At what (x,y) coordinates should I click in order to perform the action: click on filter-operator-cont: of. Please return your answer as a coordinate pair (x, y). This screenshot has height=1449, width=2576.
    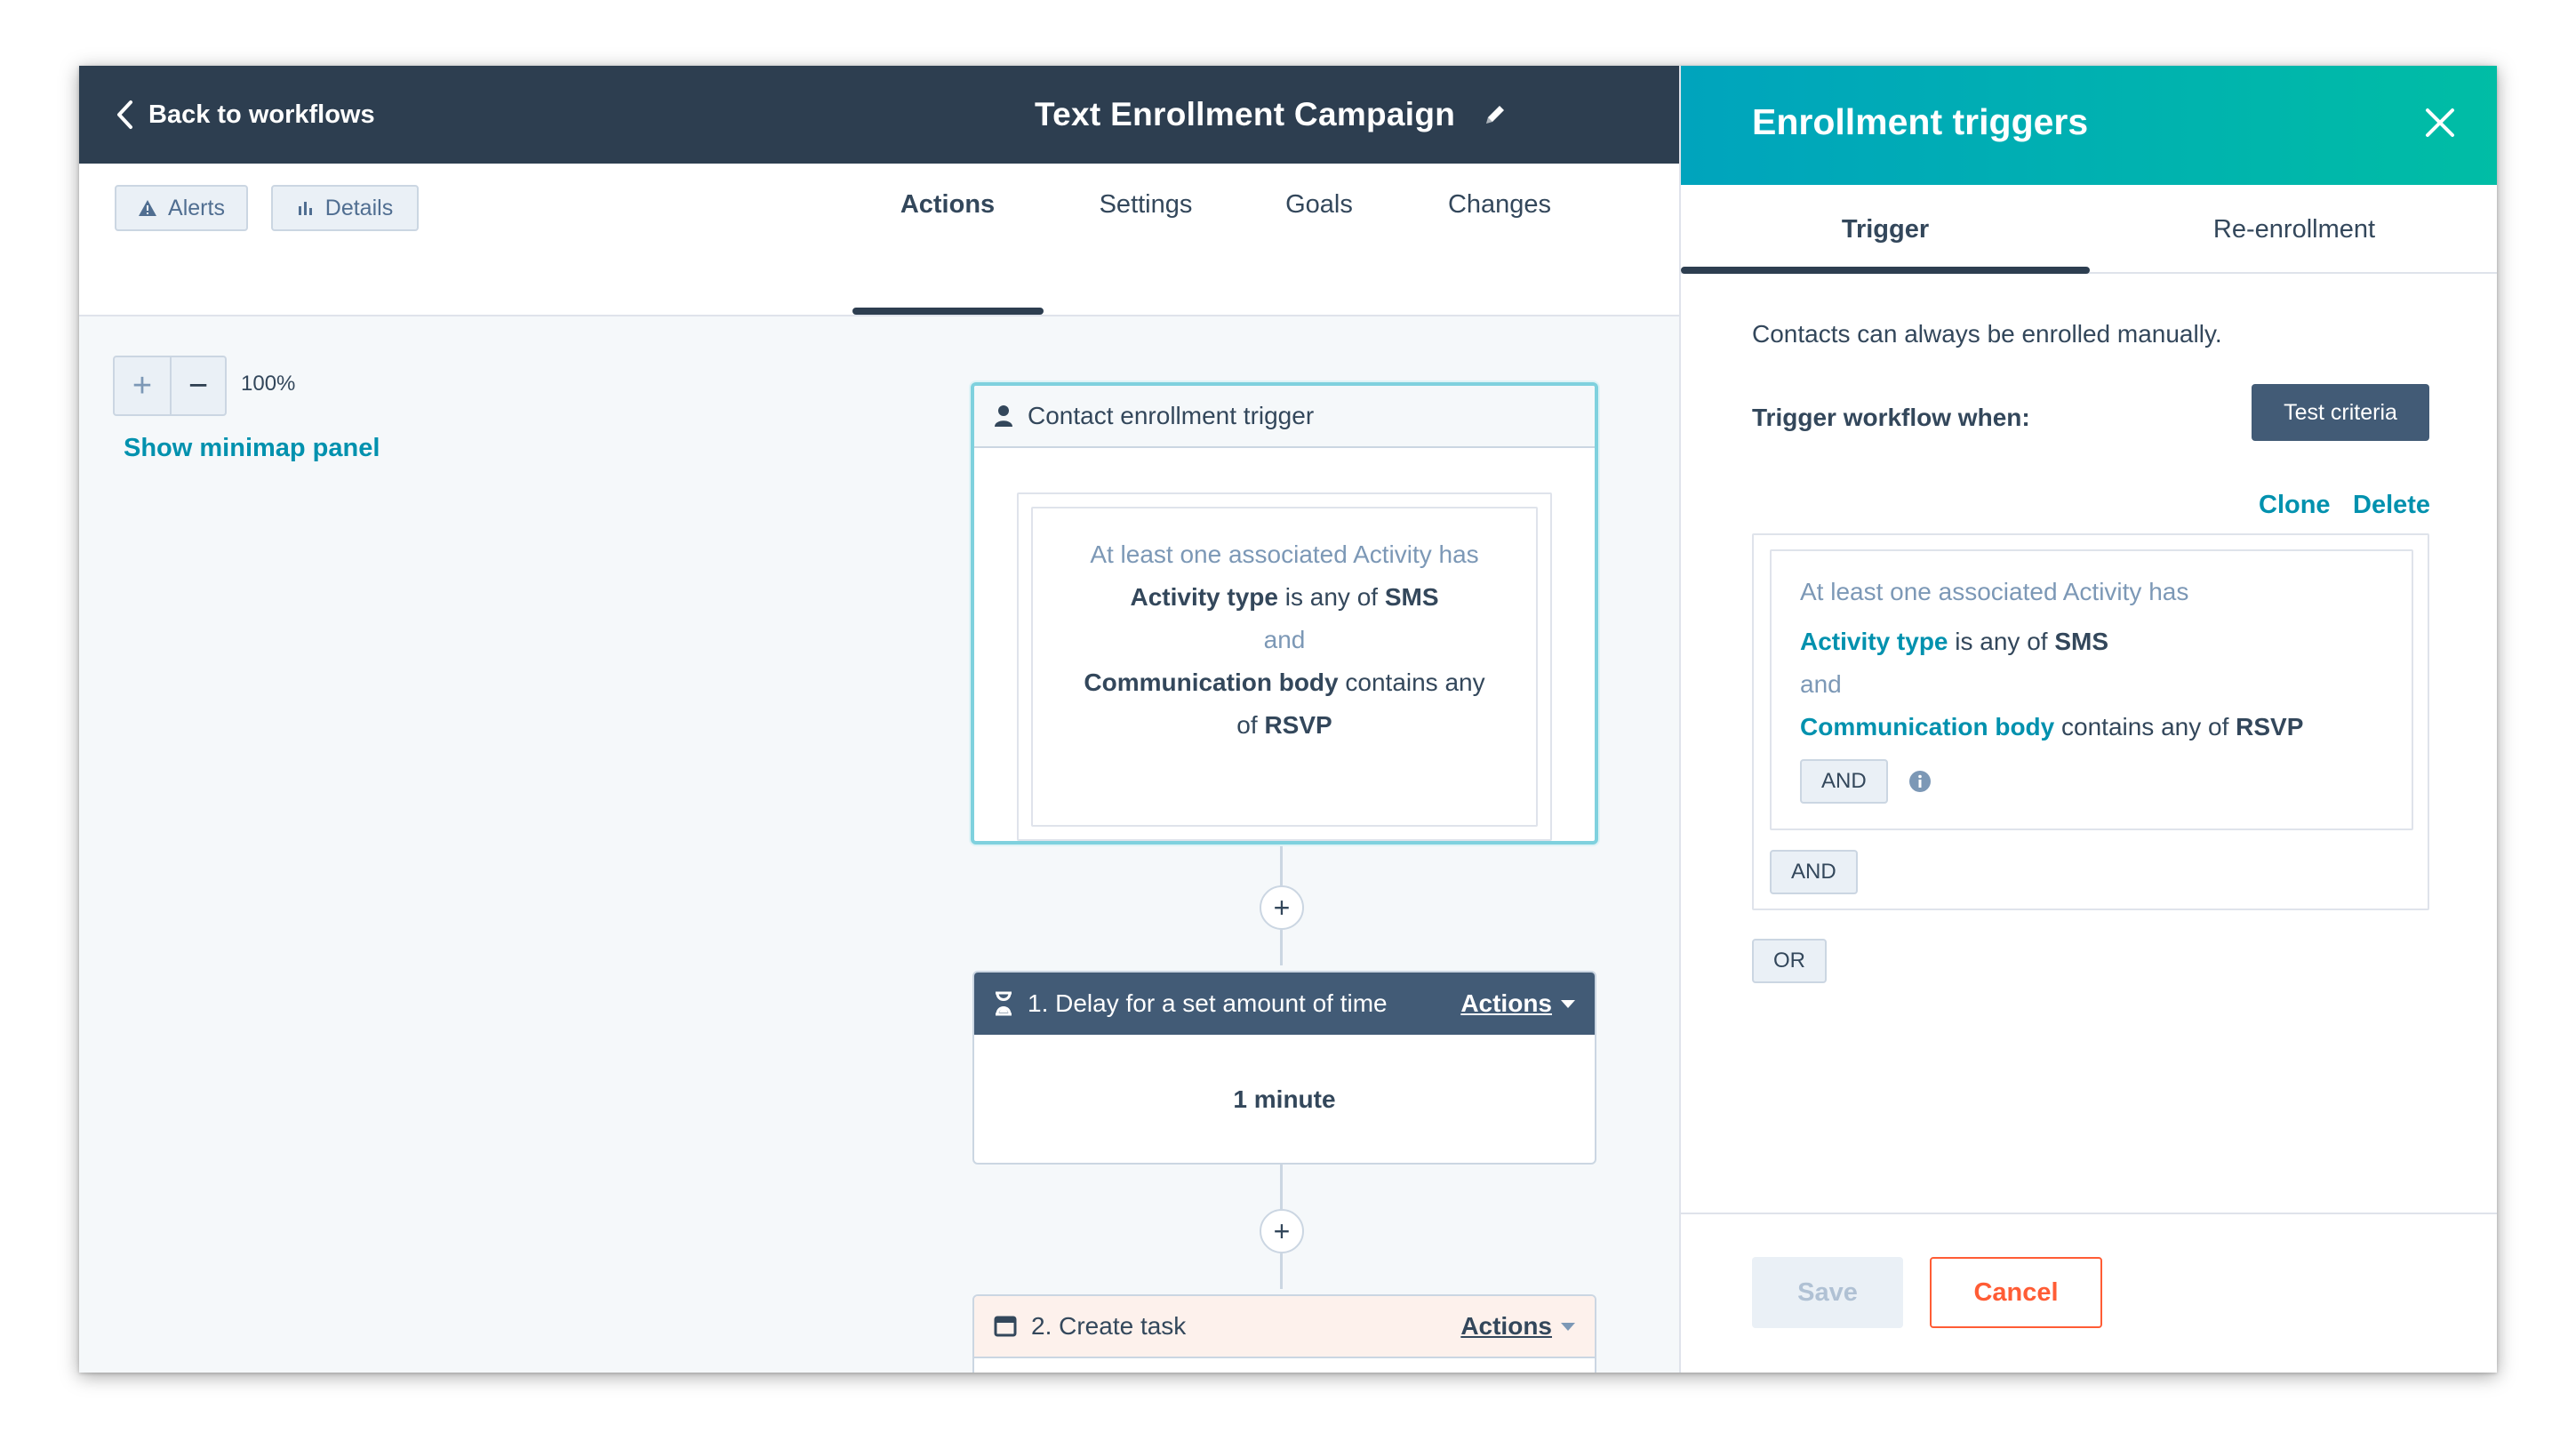
    Looking at the image, I should click on (1250, 725).